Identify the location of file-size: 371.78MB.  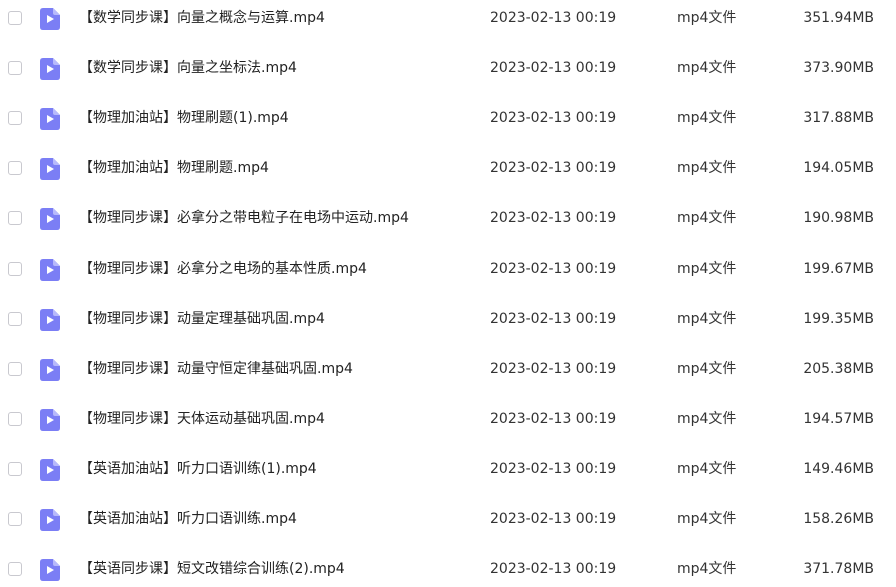
(838, 569).